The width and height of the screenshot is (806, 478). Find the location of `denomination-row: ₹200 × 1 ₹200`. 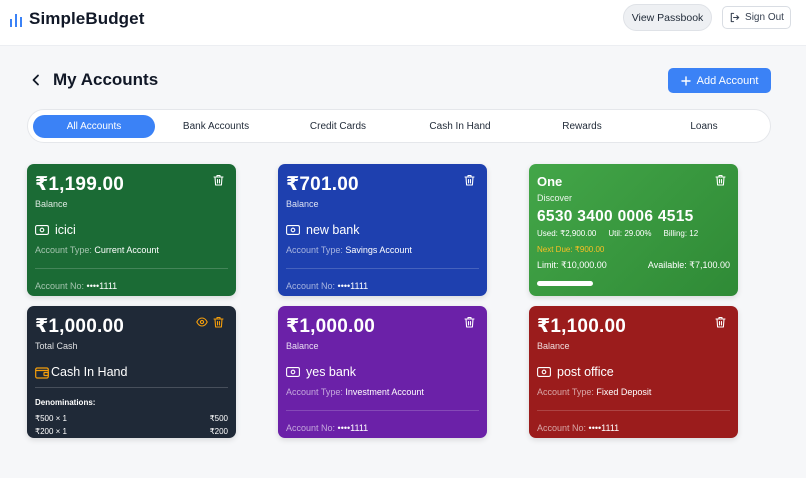

denomination-row: ₹200 × 1 ₹200 is located at coordinates (131, 431).